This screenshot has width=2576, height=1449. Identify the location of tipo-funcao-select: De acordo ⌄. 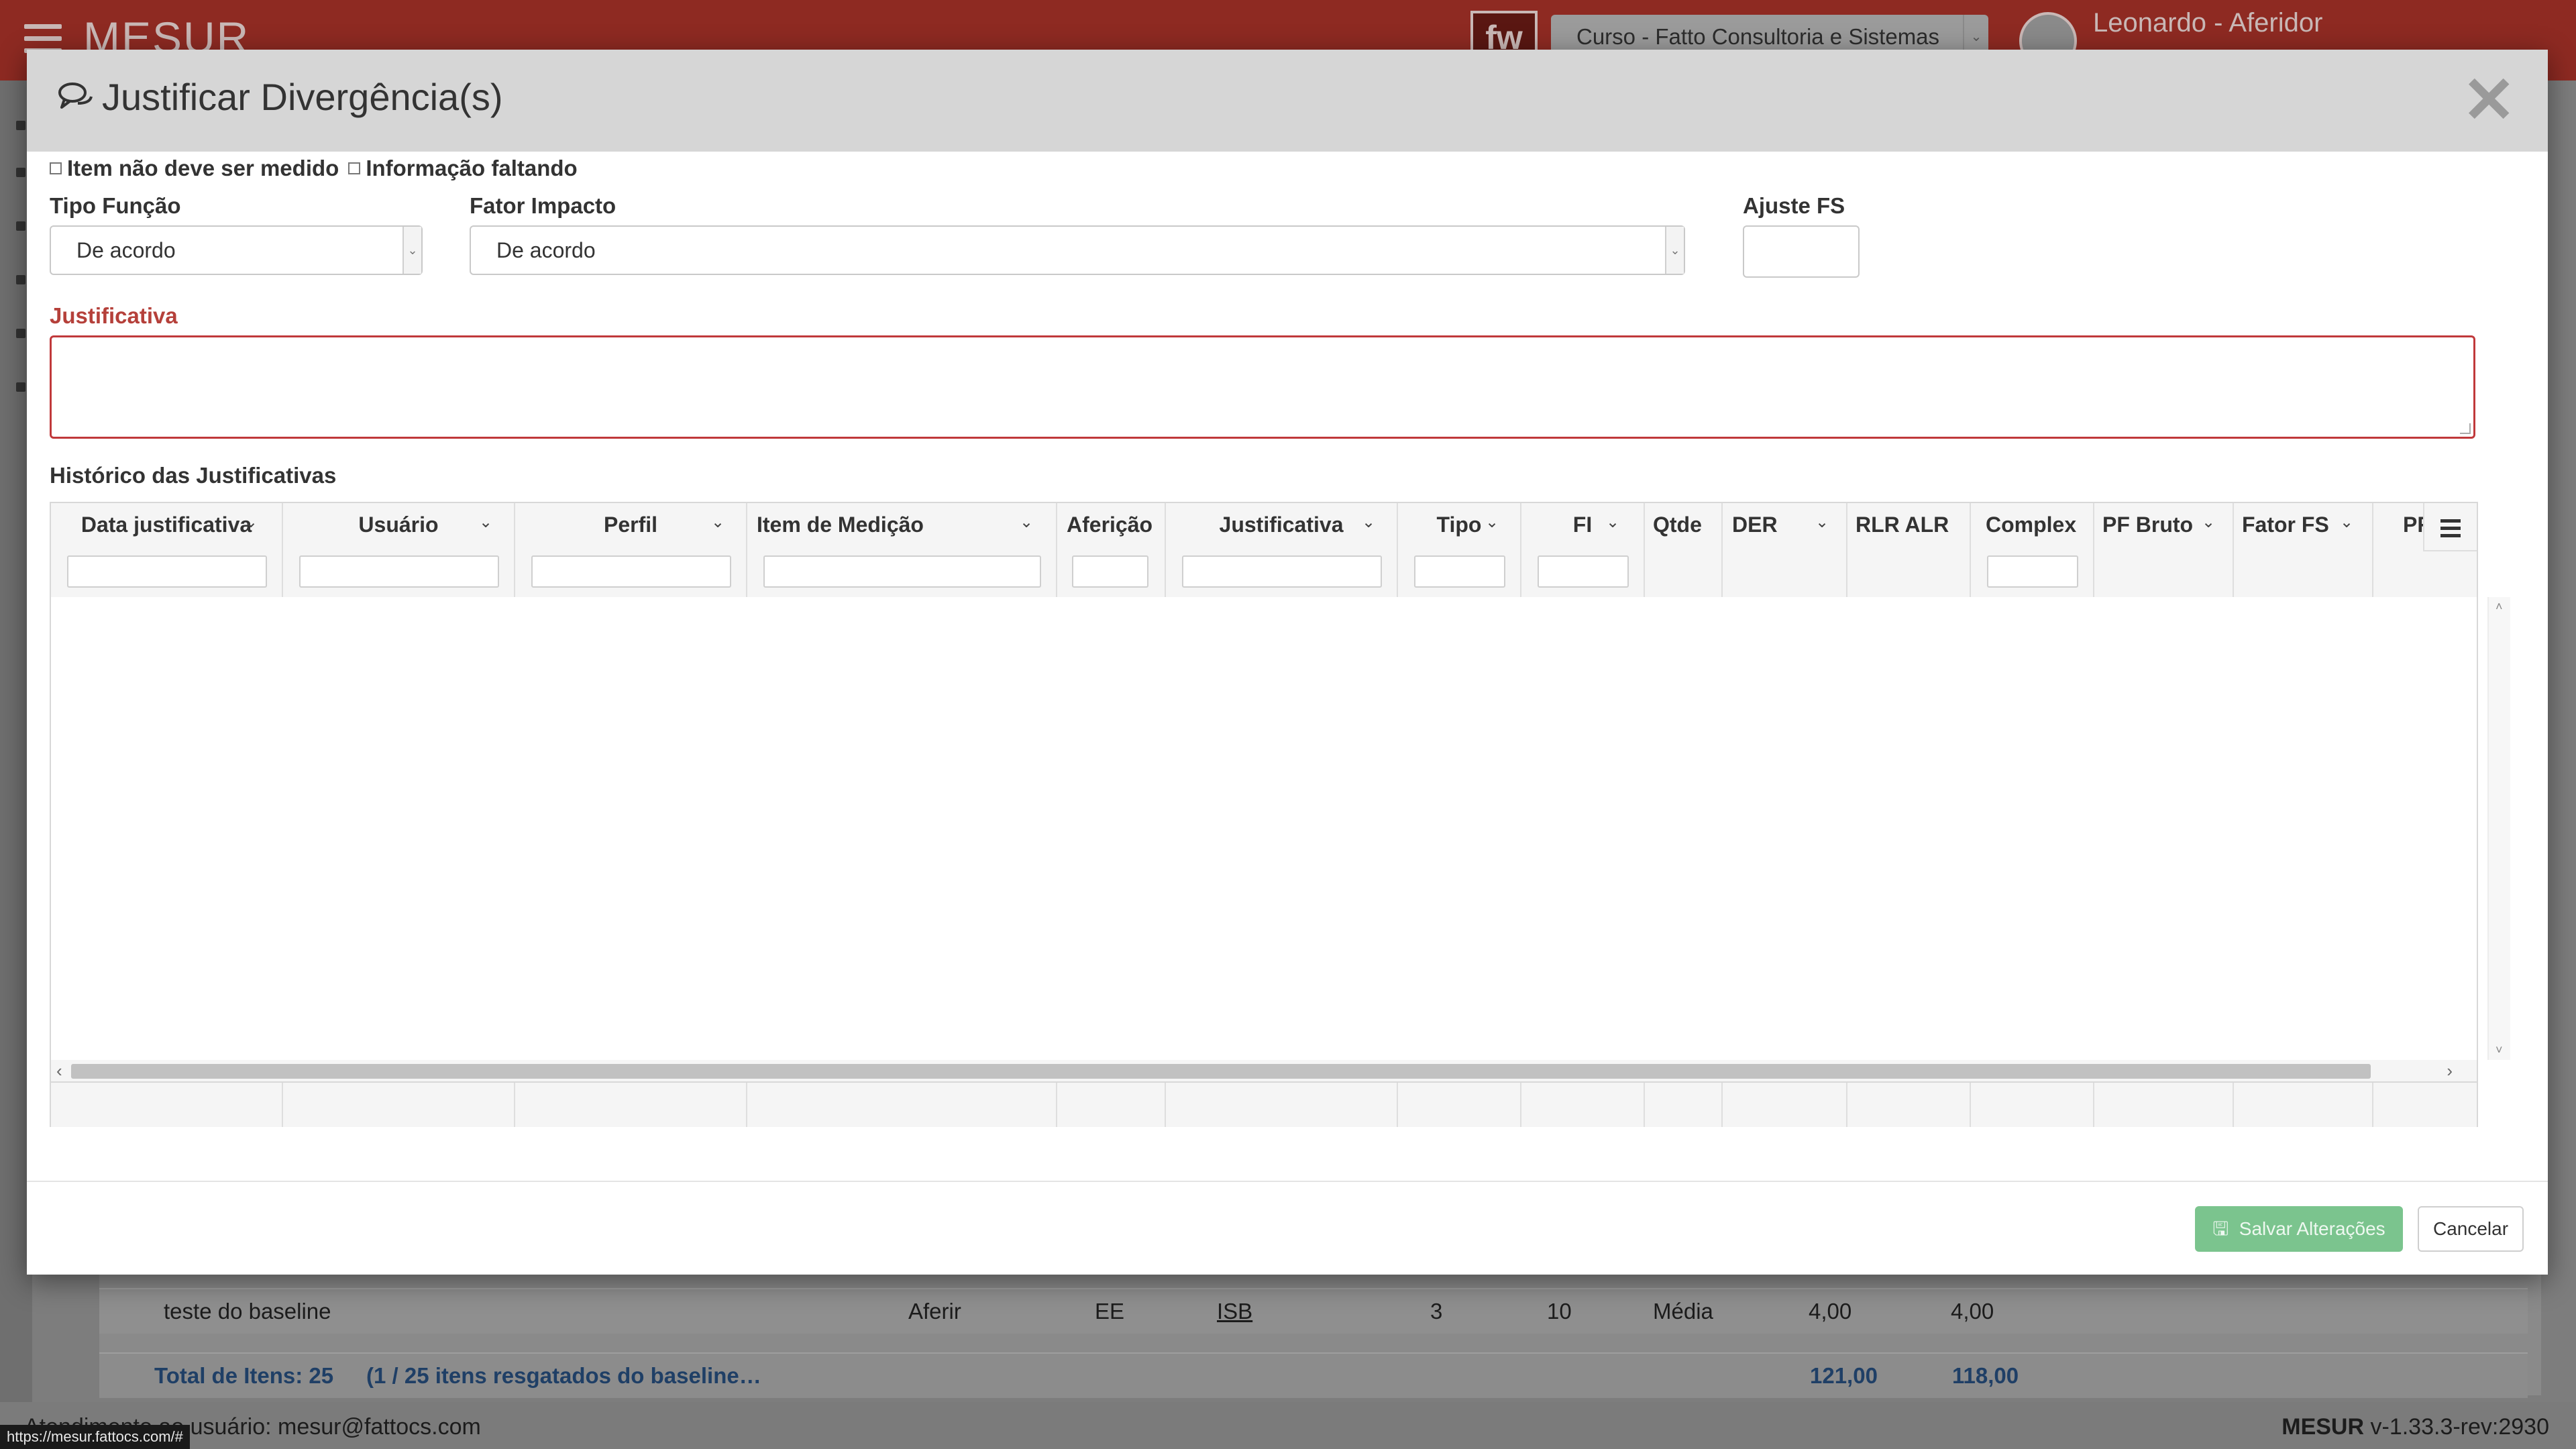
(236, 250).